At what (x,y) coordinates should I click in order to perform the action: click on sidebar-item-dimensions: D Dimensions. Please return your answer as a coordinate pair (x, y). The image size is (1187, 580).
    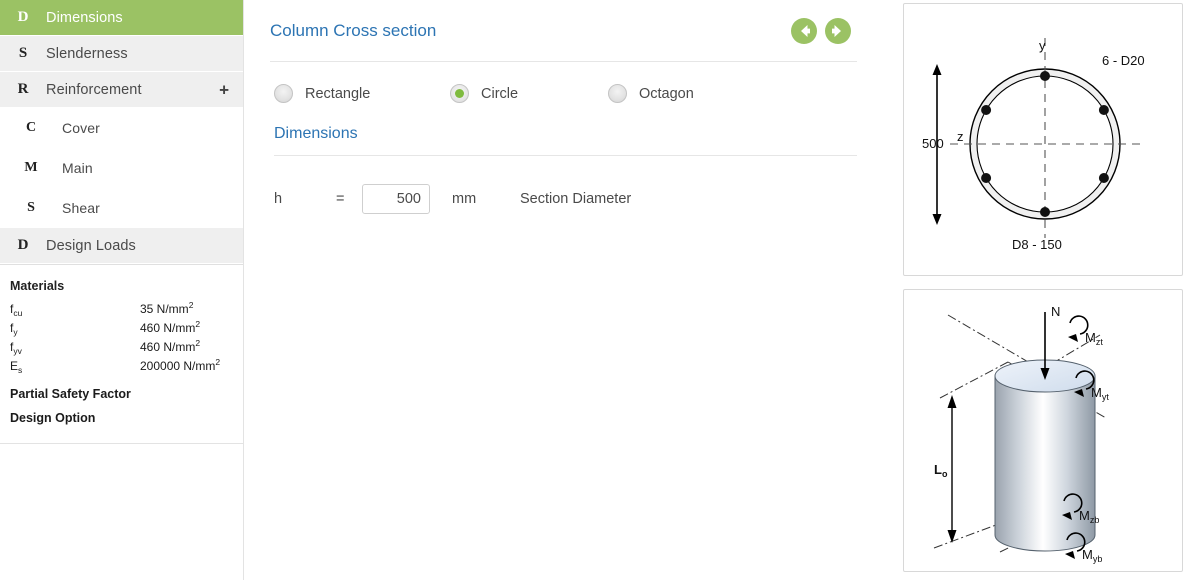
    Looking at the image, I should click on (121, 18).